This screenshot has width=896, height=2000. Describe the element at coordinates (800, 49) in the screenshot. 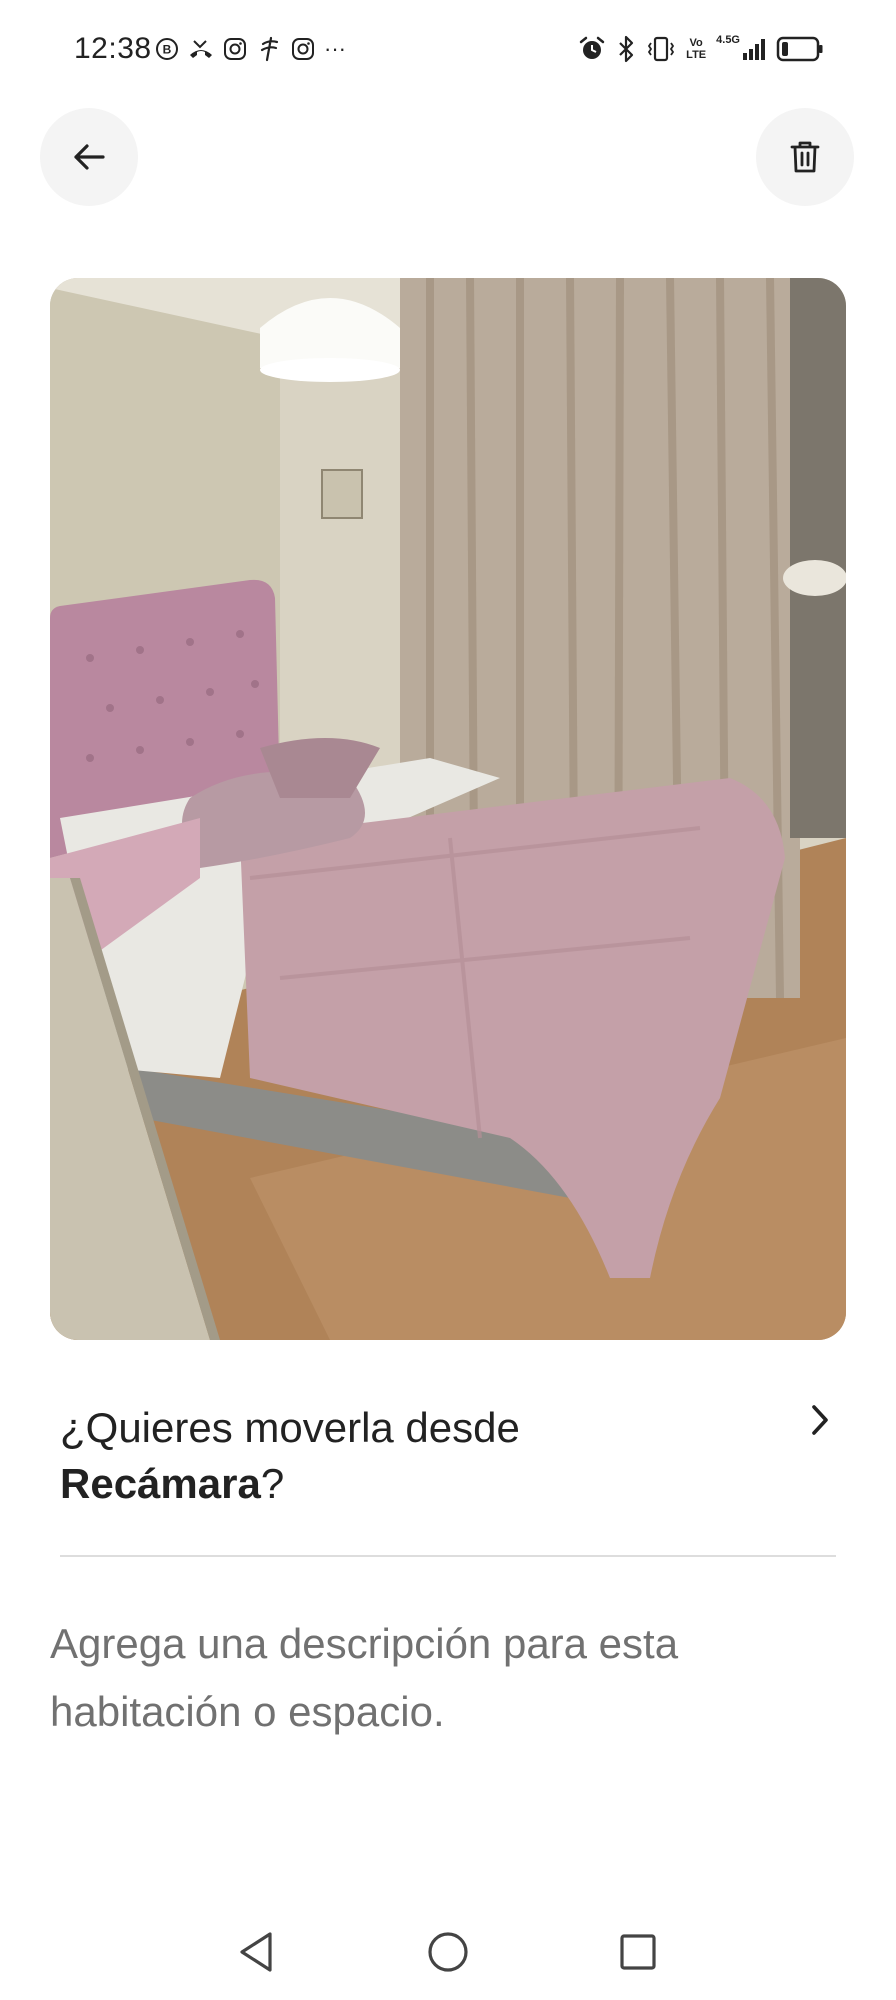

I see `battery-icon` at that location.